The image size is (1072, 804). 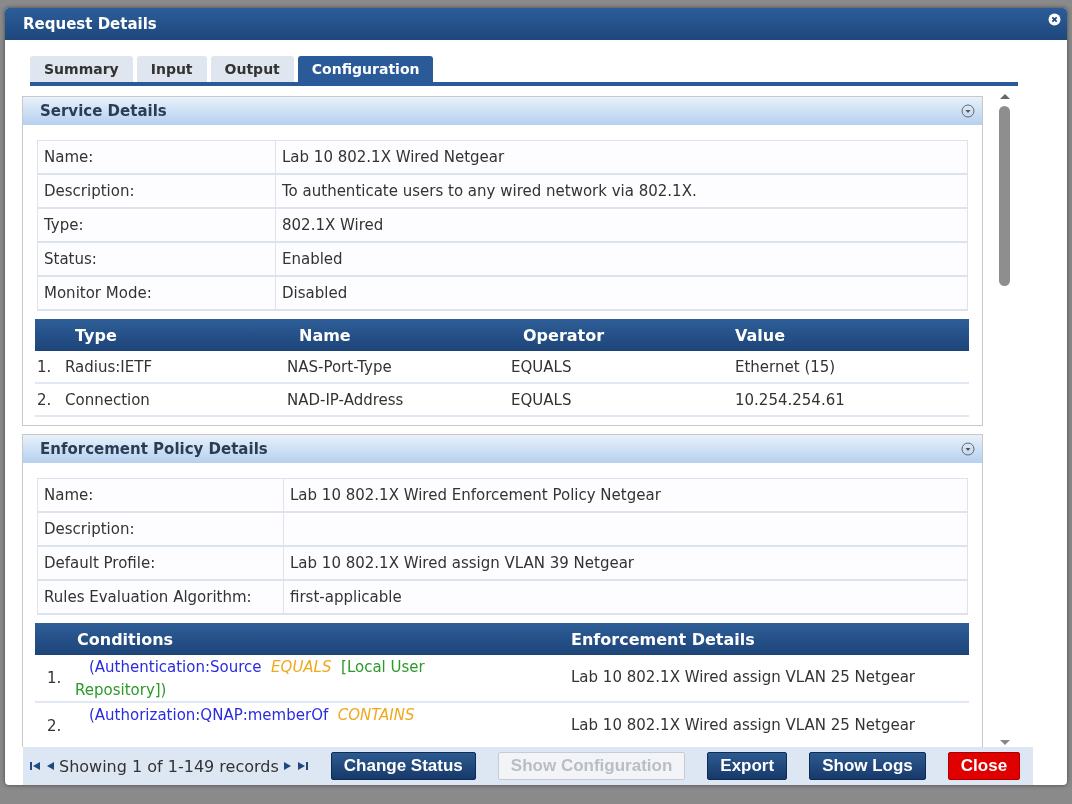 What do you see at coordinates (157, 260) in the screenshot?
I see `field-label: Status:` at bounding box center [157, 260].